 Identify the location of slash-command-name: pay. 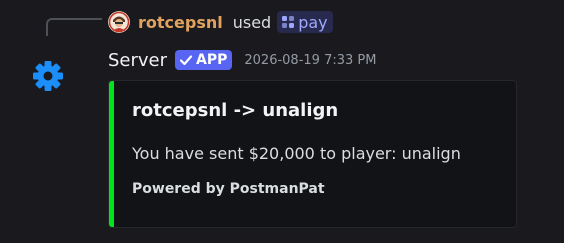
(313, 22).